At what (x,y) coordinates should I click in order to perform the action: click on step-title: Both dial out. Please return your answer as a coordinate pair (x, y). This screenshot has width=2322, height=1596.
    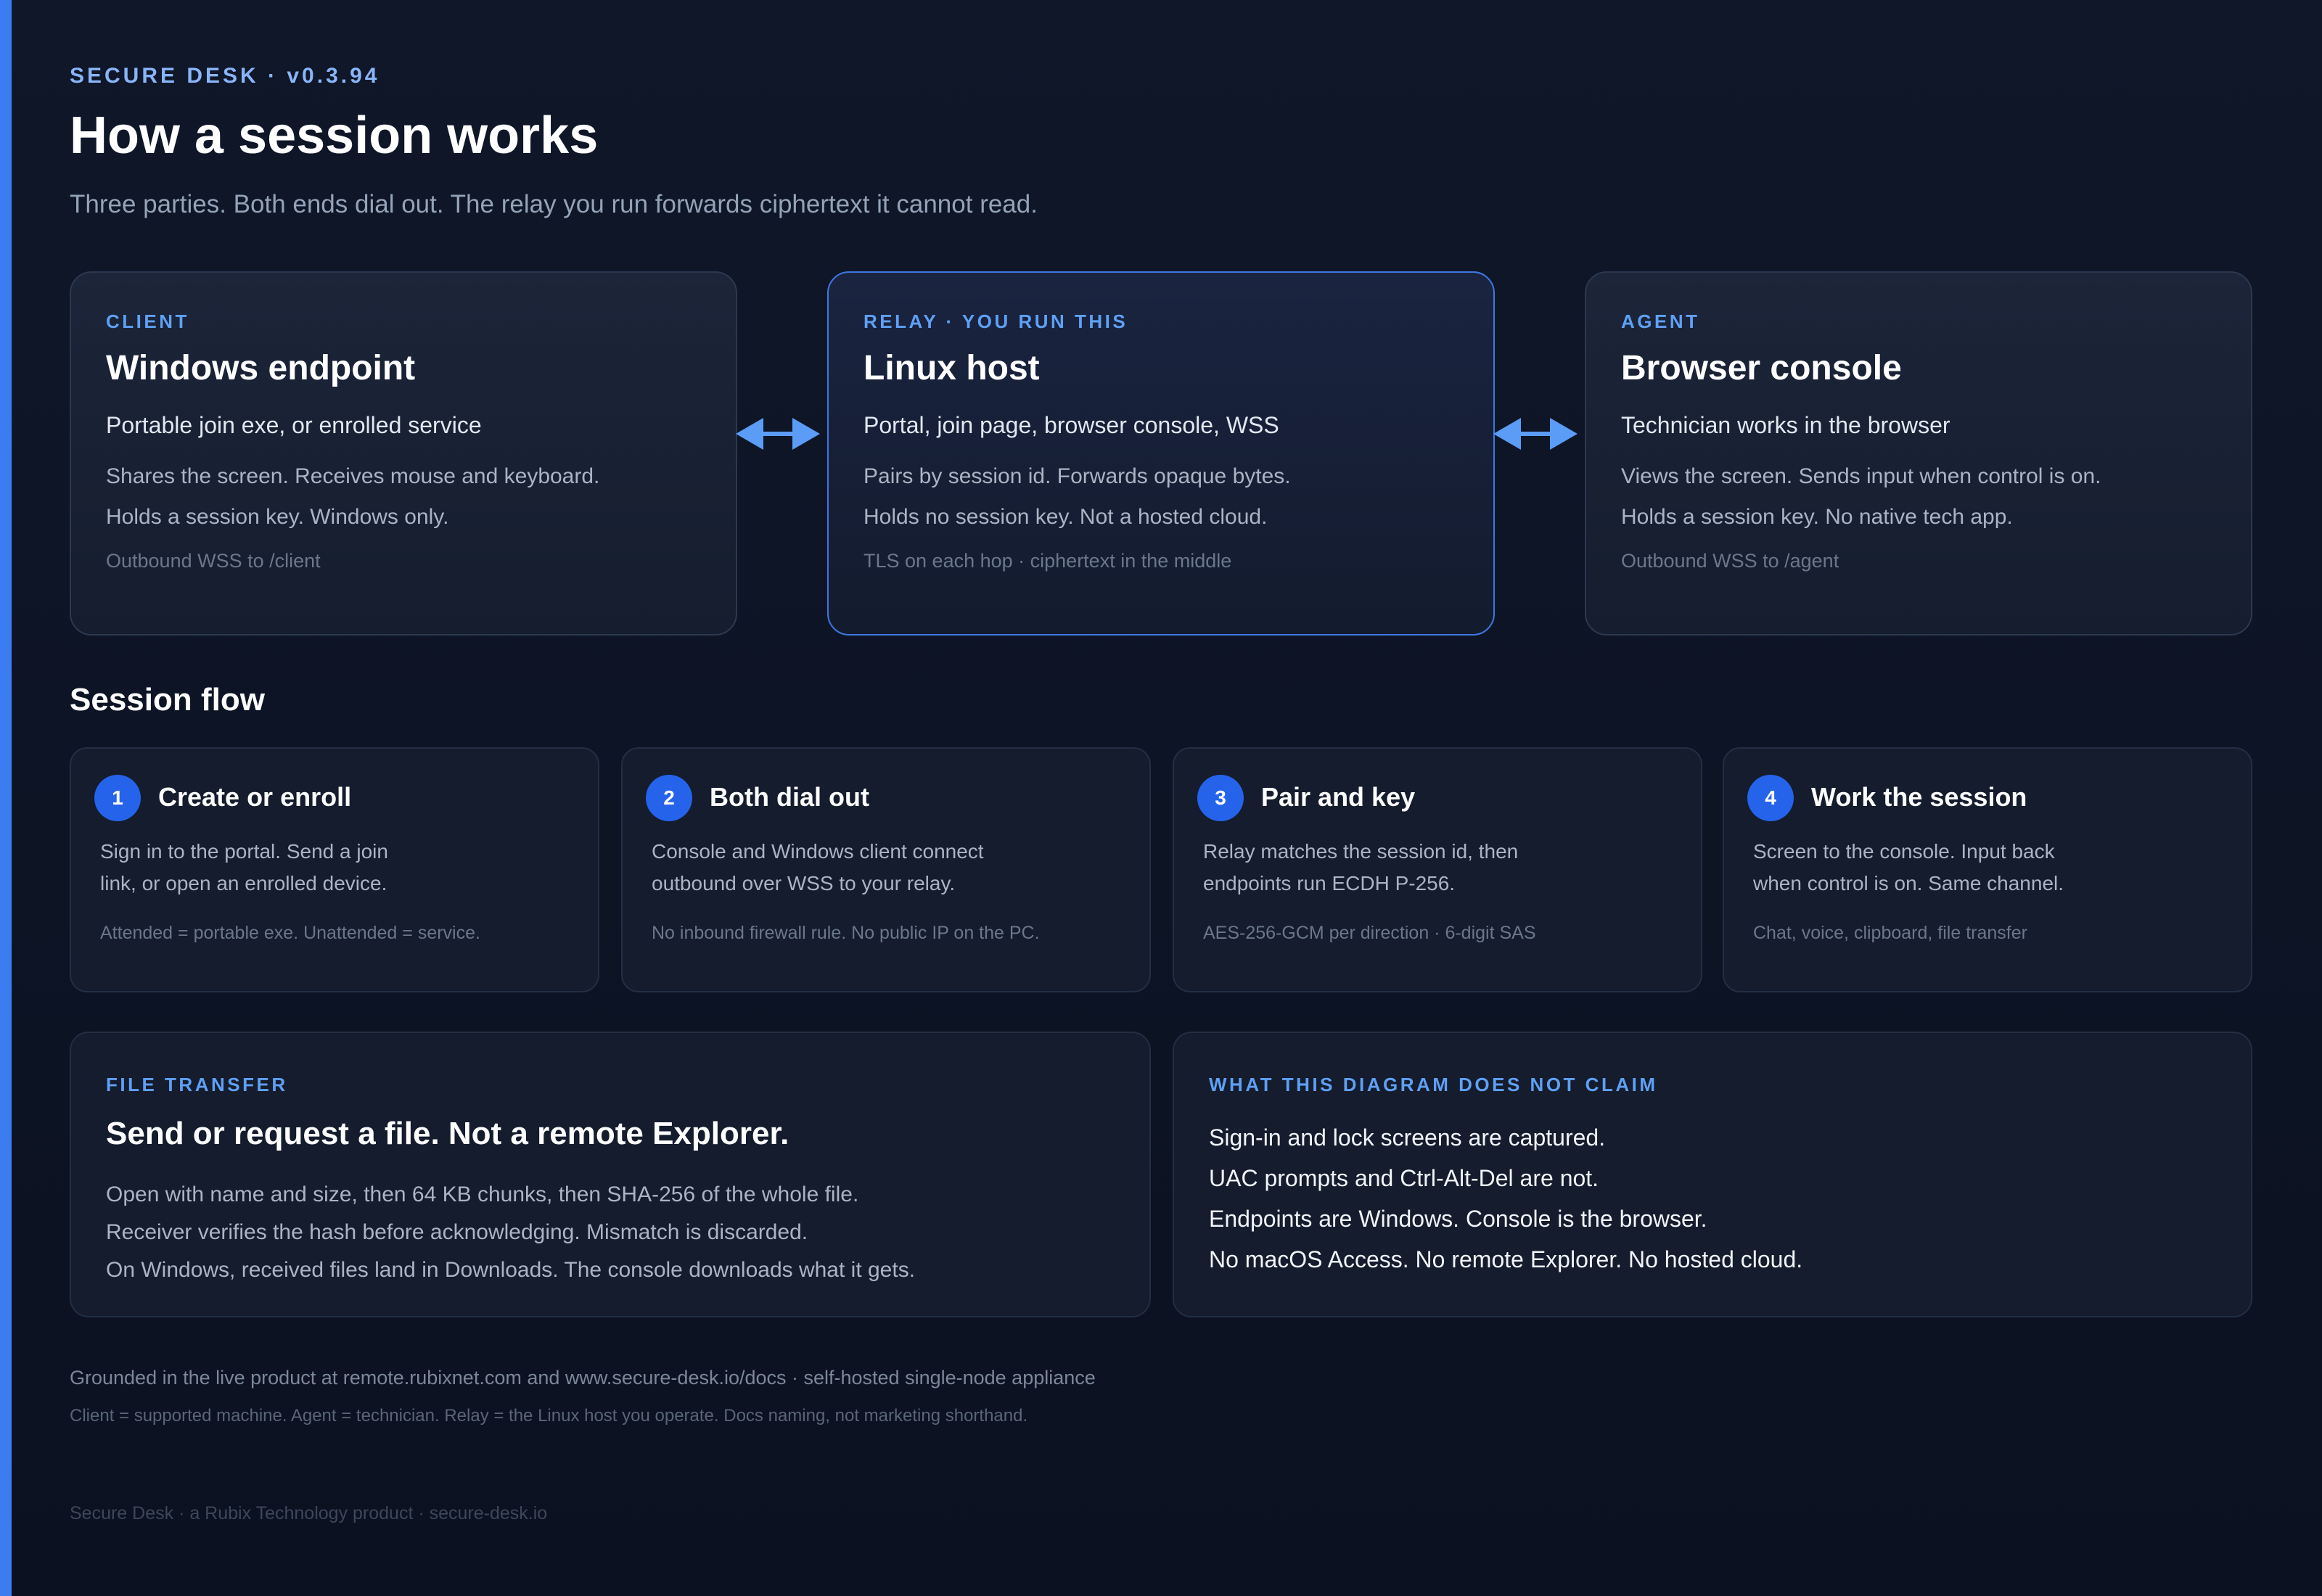
    Looking at the image, I should click on (789, 797).